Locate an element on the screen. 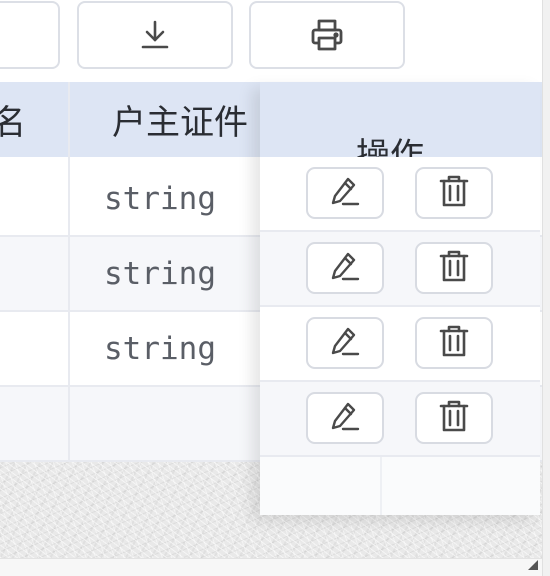 Image resolution: width=550 pixels, height=576 pixels. resize-handle-icon is located at coordinates (533, 565).